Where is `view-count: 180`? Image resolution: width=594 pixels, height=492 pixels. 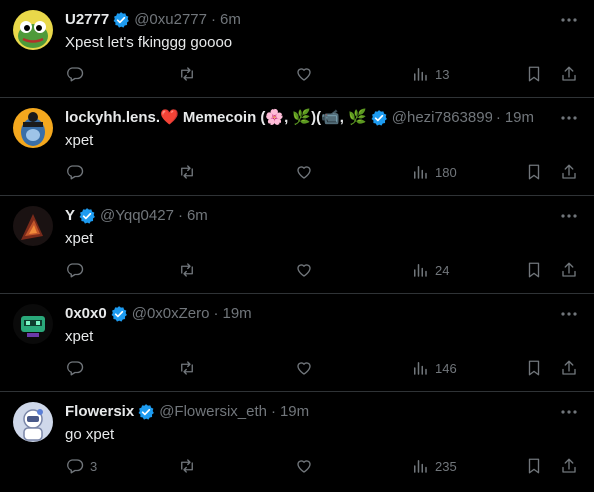 view-count: 180 is located at coordinates (446, 172).